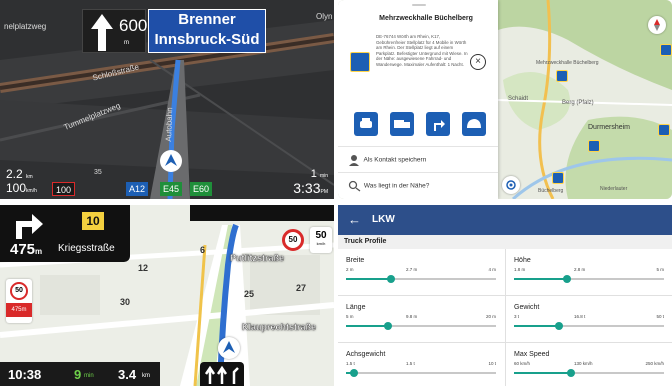  Describe the element at coordinates (257, 258) in the screenshot. I see `street-label: Putlitzstraße` at that location.